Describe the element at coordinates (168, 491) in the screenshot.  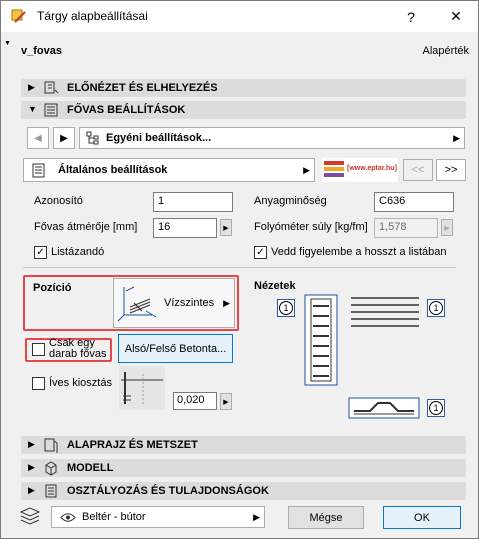
I see `section-label: OSZTÁLYOZÁS ÉS TULAJDONSÁGOK` at that location.